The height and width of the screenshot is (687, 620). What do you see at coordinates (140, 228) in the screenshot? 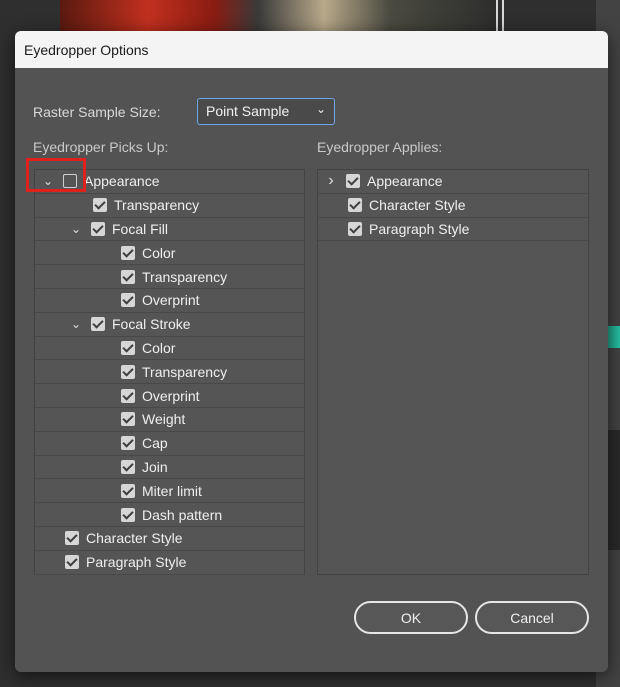
I see `tree-row-label: Focal Fill` at bounding box center [140, 228].